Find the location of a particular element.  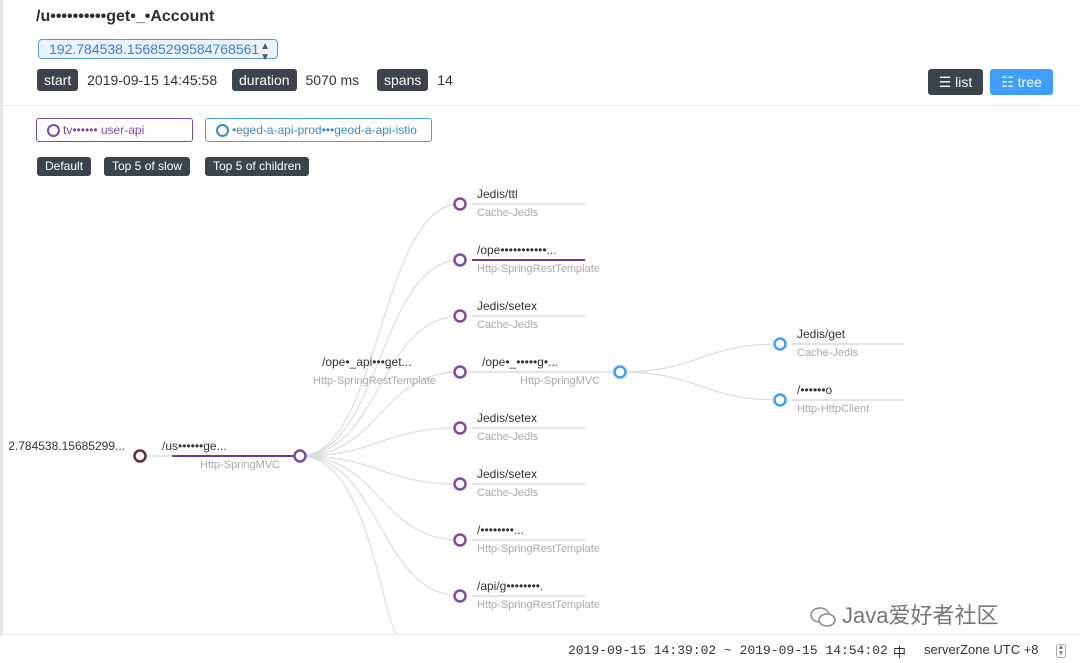

spans-tag: spans is located at coordinates (403, 80).